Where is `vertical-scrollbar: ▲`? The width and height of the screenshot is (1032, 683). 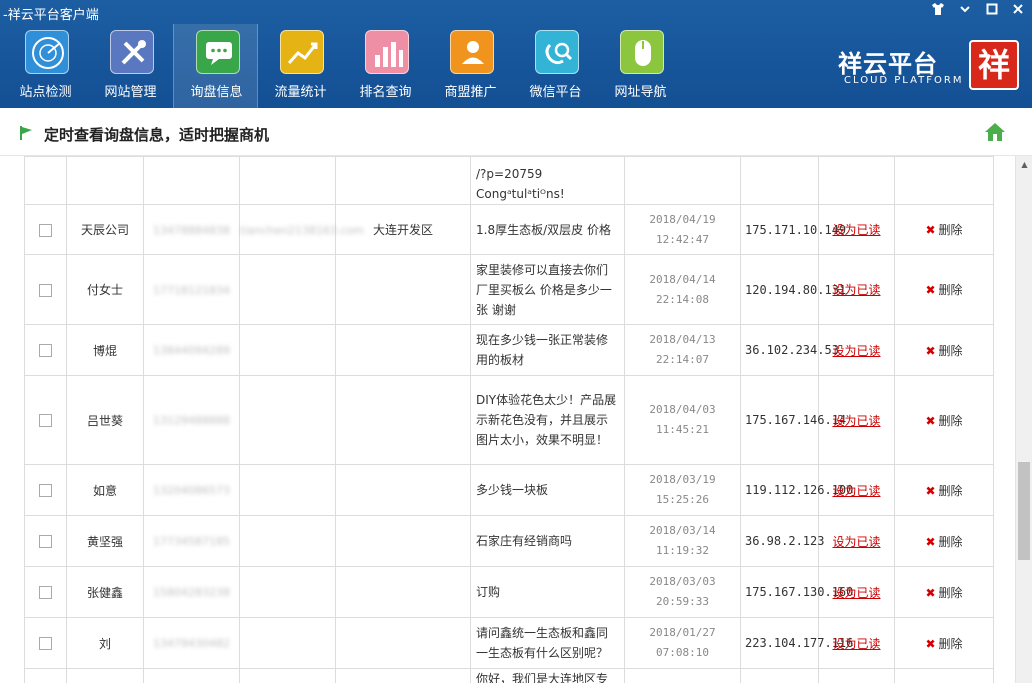
vertical-scrollbar: ▲ is located at coordinates (1023, 419).